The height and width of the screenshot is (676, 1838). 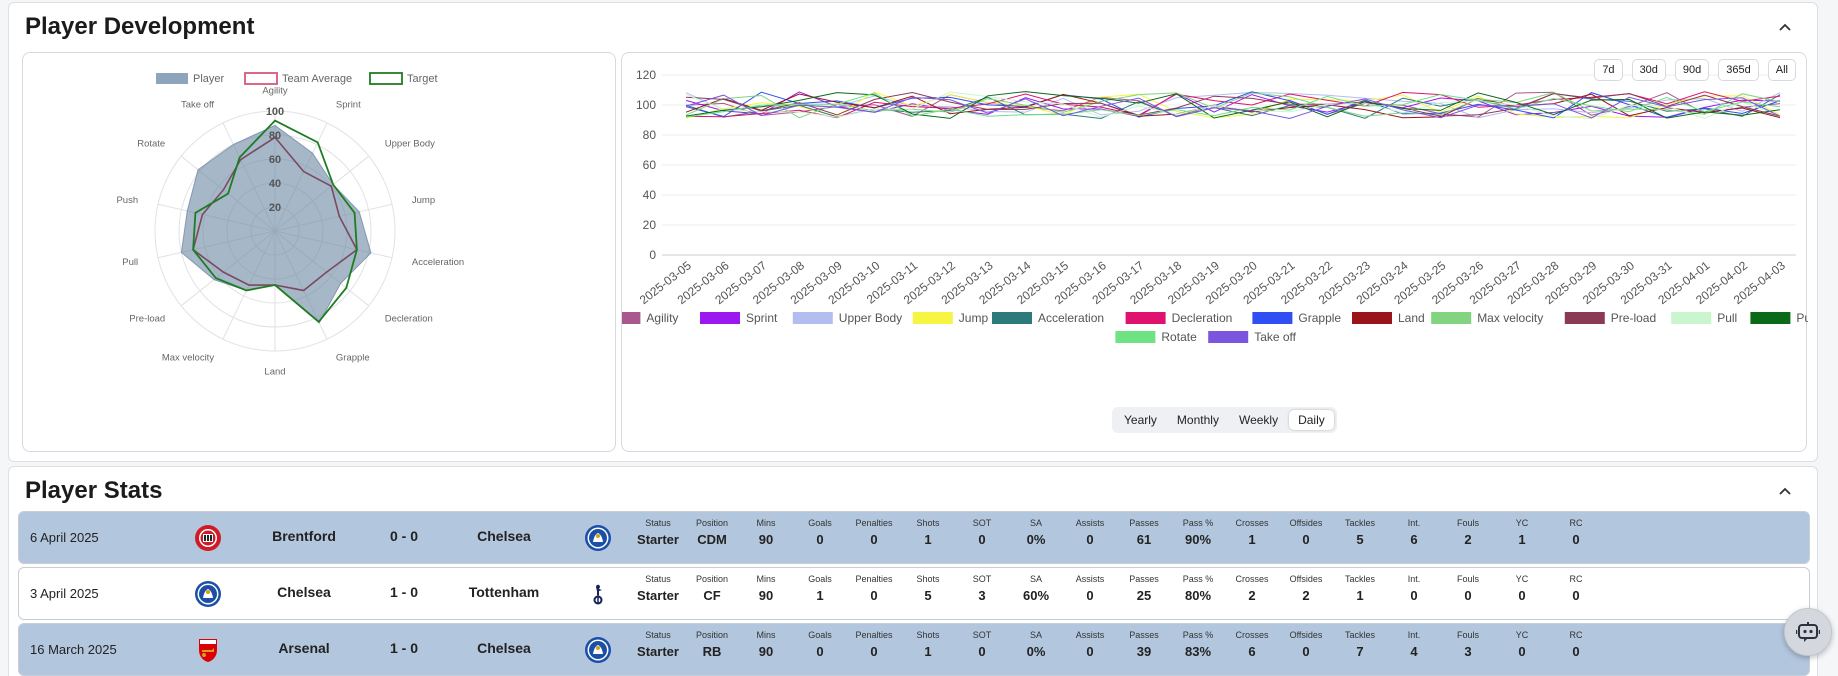 What do you see at coordinates (130, 262) in the screenshot?
I see `radar-axis-label: Pull` at bounding box center [130, 262].